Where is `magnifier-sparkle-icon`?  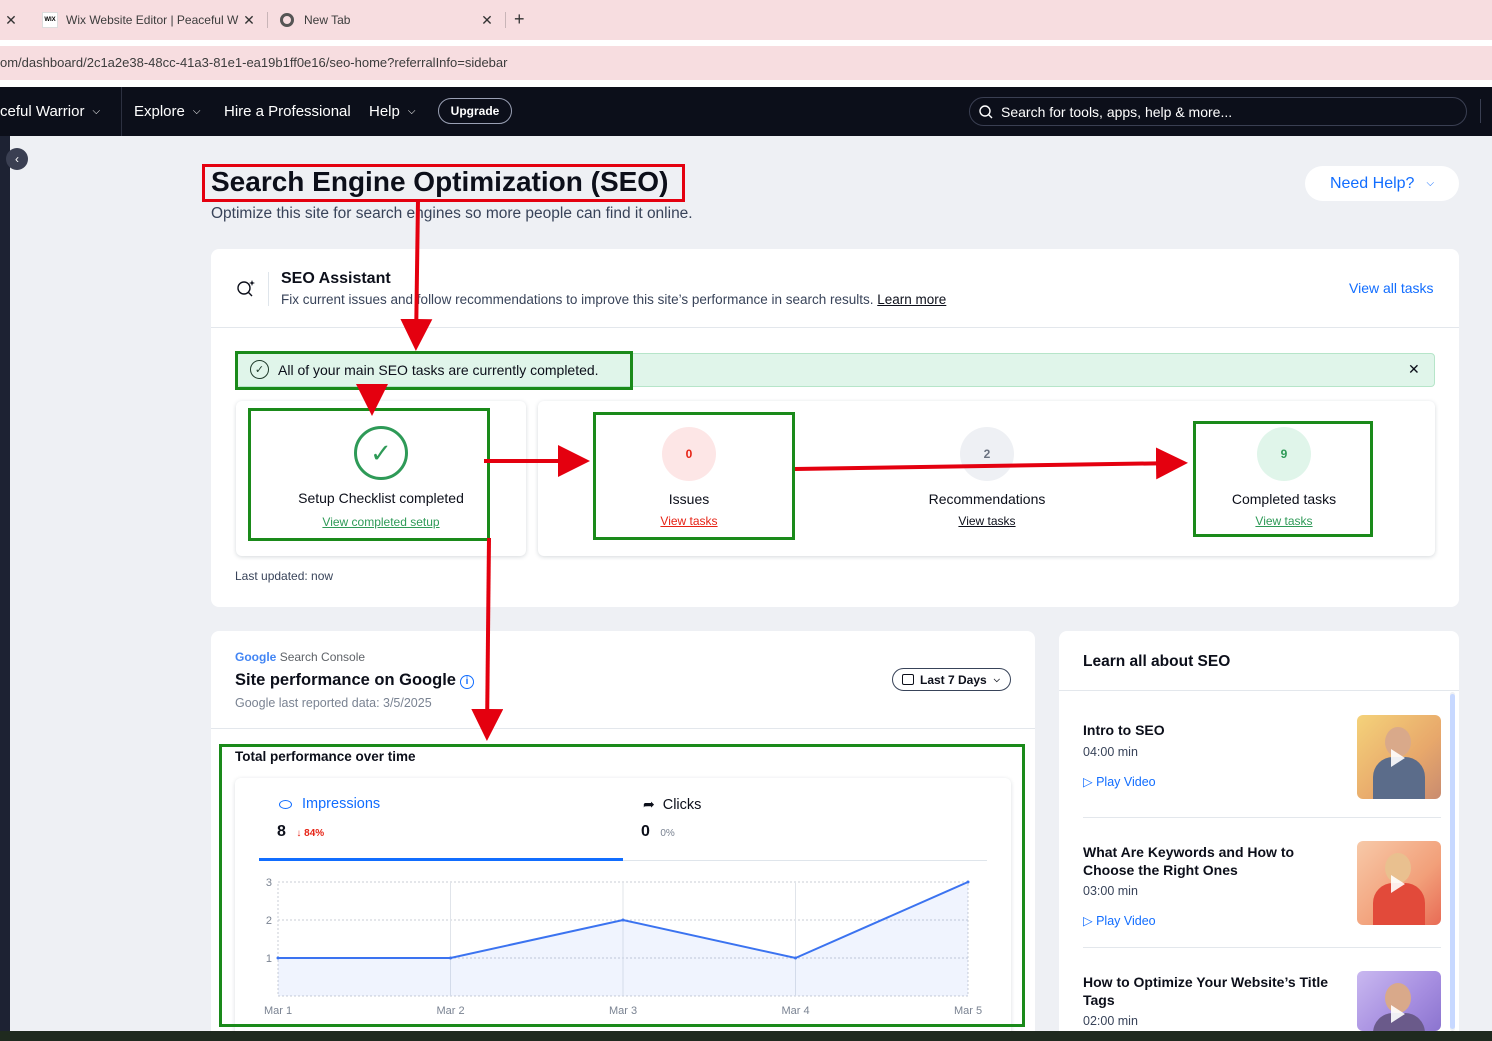
magnifier-sparkle-icon is located at coordinates (246, 288).